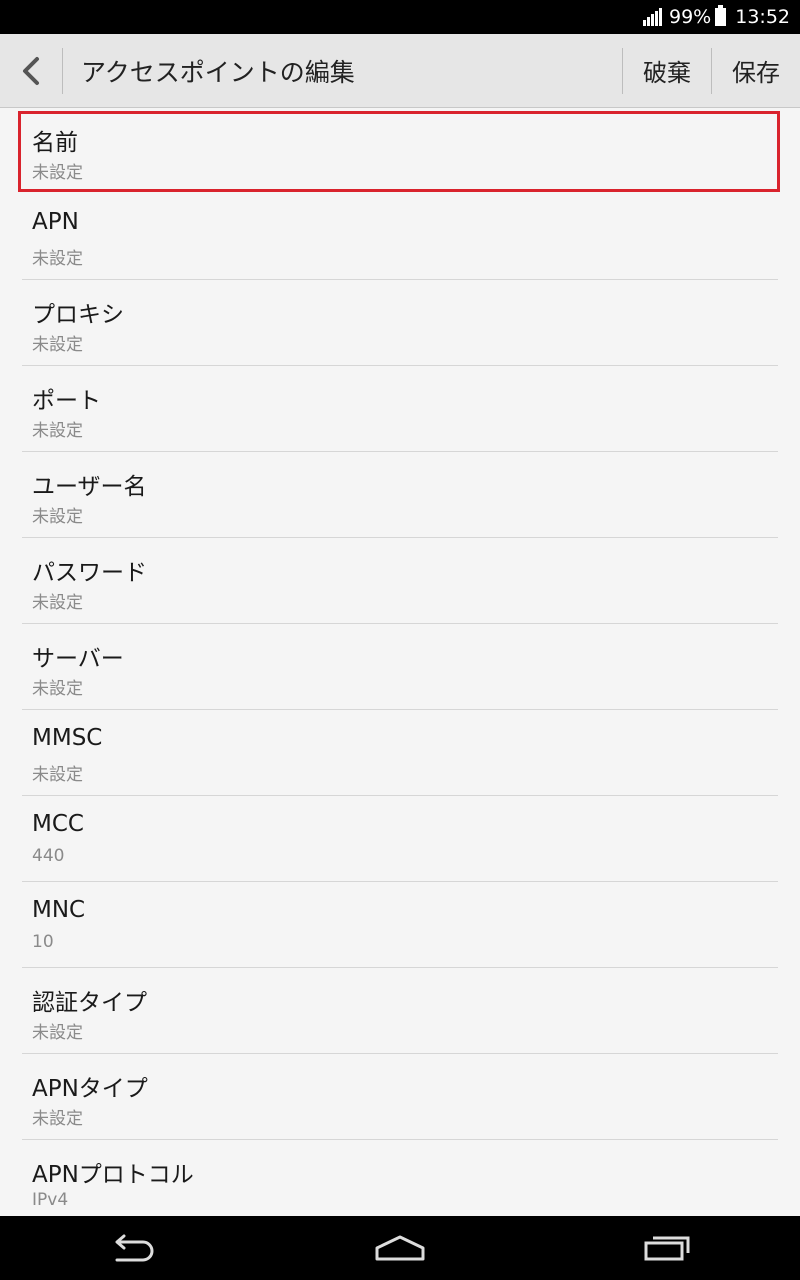  I want to click on nav-home-button, so click(400, 1248).